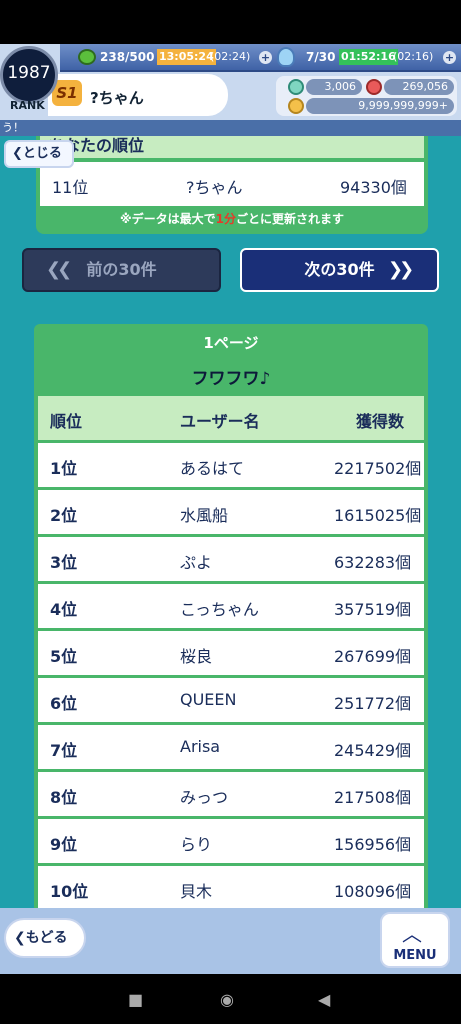 Image resolution: width=461 pixels, height=1024 pixels. What do you see at coordinates (415, 955) in the screenshot?
I see `menu-label: MENU` at bounding box center [415, 955].